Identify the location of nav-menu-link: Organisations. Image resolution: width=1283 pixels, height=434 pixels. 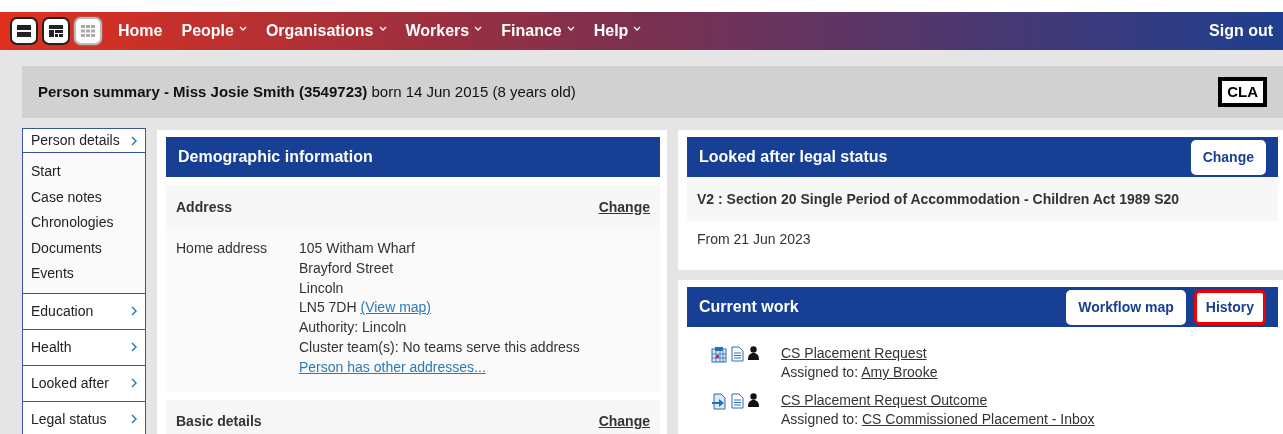
(326, 31).